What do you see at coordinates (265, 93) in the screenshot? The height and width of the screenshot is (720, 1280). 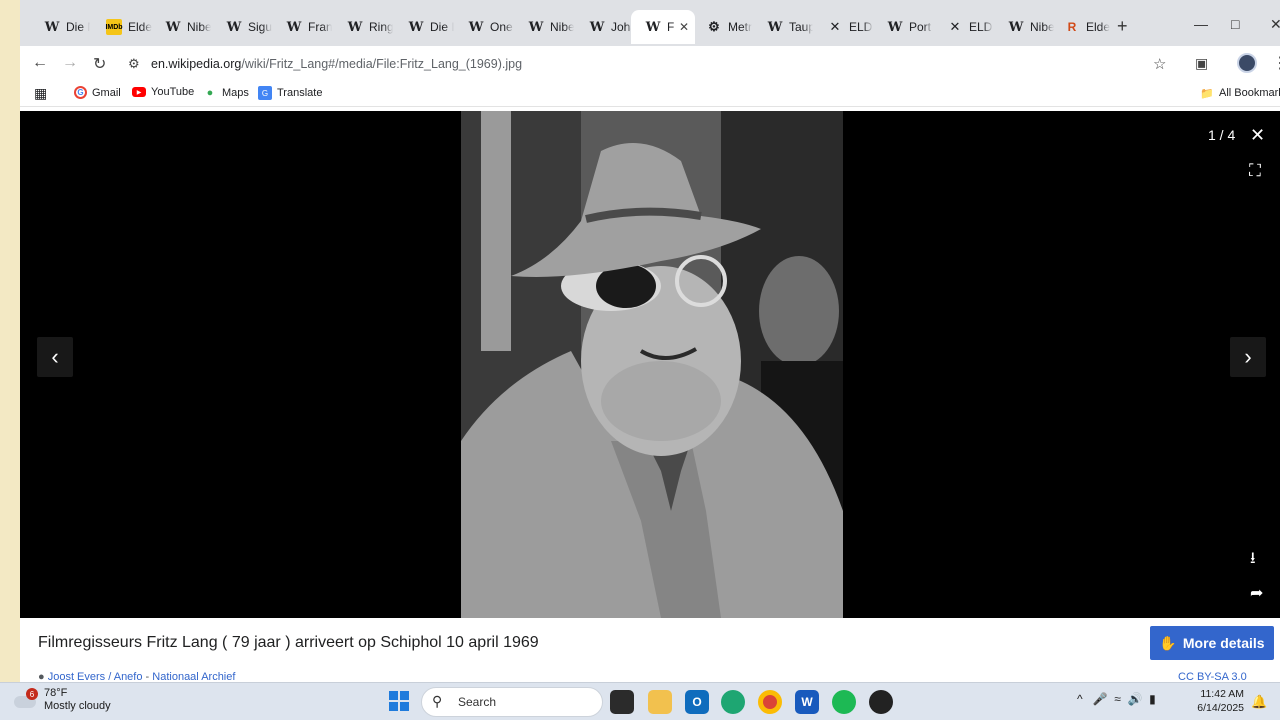 I see `translate-icon: G` at bounding box center [265, 93].